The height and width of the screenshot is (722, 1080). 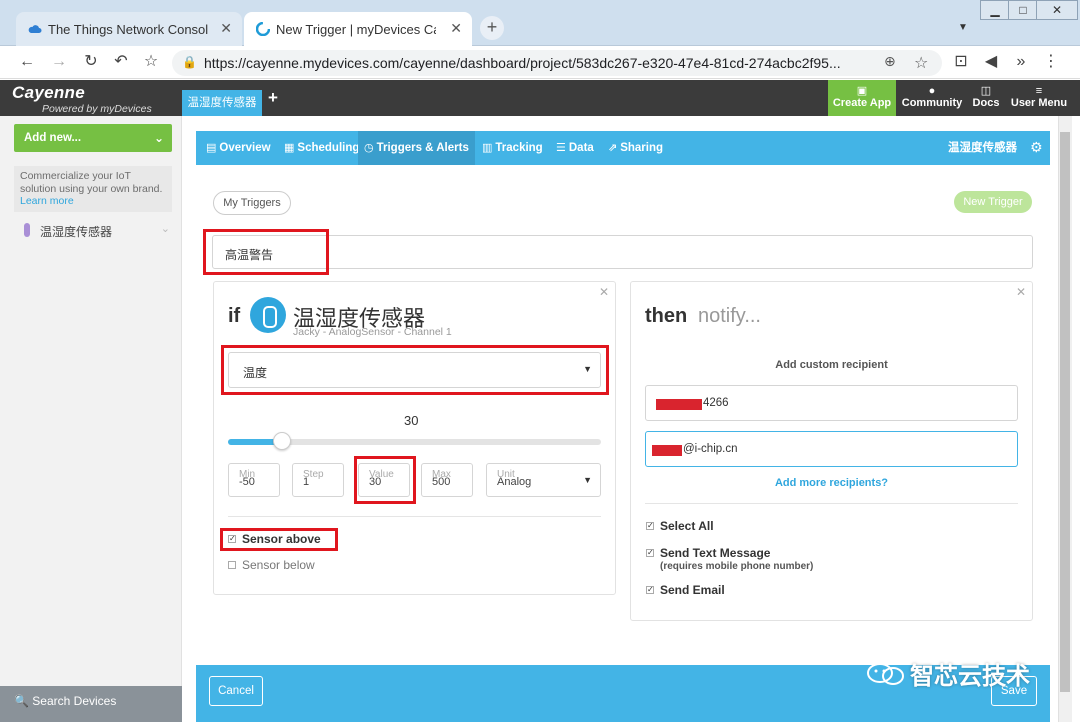 I want to click on tab-label: Sharing, so click(x=642, y=148).